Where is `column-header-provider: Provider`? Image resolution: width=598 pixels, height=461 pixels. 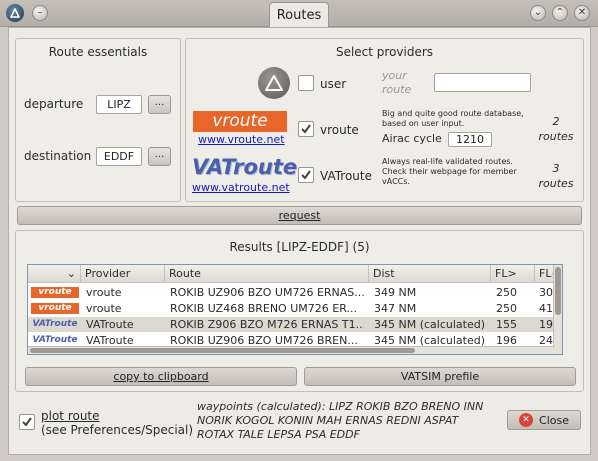
column-header-provider: Provider is located at coordinates (122, 274).